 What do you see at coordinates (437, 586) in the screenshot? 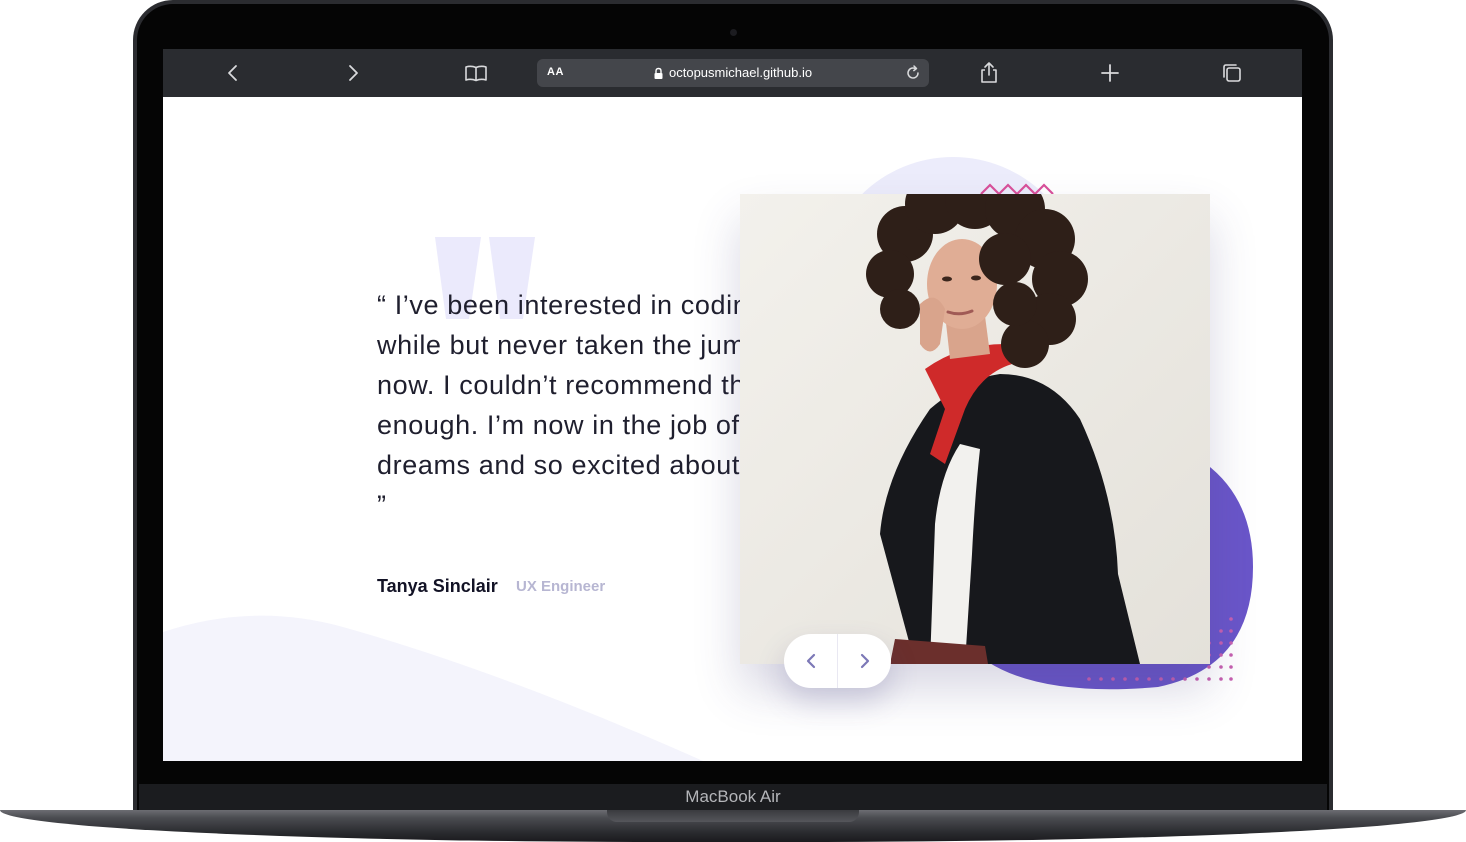
I see `author-name: Tanya Sinclair` at bounding box center [437, 586].